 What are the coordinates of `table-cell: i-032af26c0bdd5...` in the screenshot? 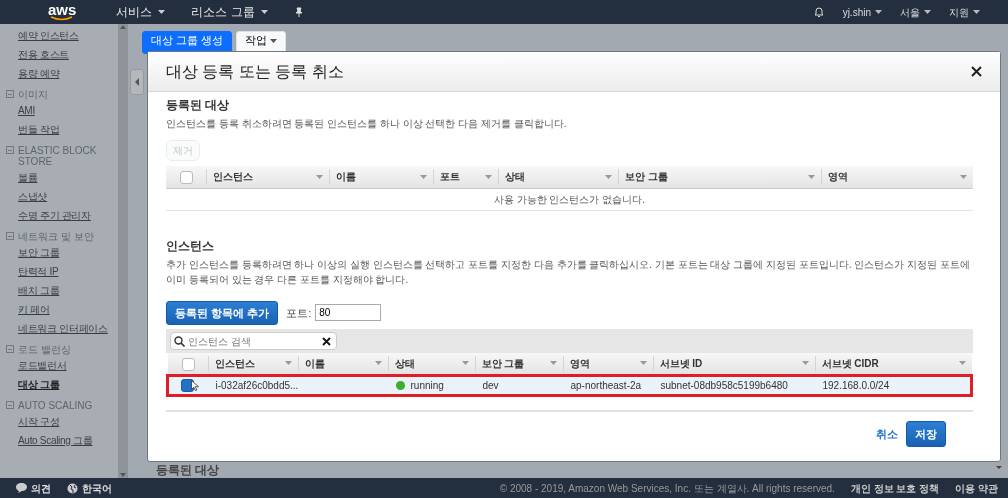 It's located at (252, 385).